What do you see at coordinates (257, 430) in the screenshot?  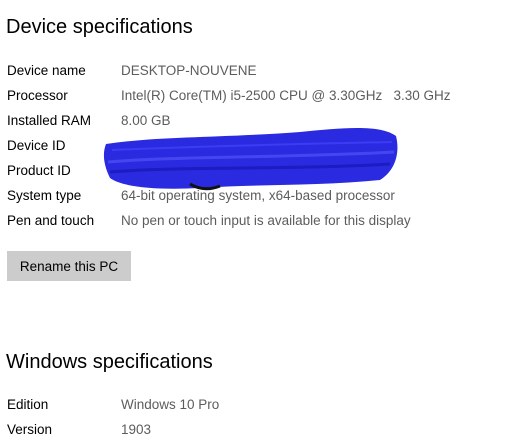 I see `spec-row-version: Version 1903` at bounding box center [257, 430].